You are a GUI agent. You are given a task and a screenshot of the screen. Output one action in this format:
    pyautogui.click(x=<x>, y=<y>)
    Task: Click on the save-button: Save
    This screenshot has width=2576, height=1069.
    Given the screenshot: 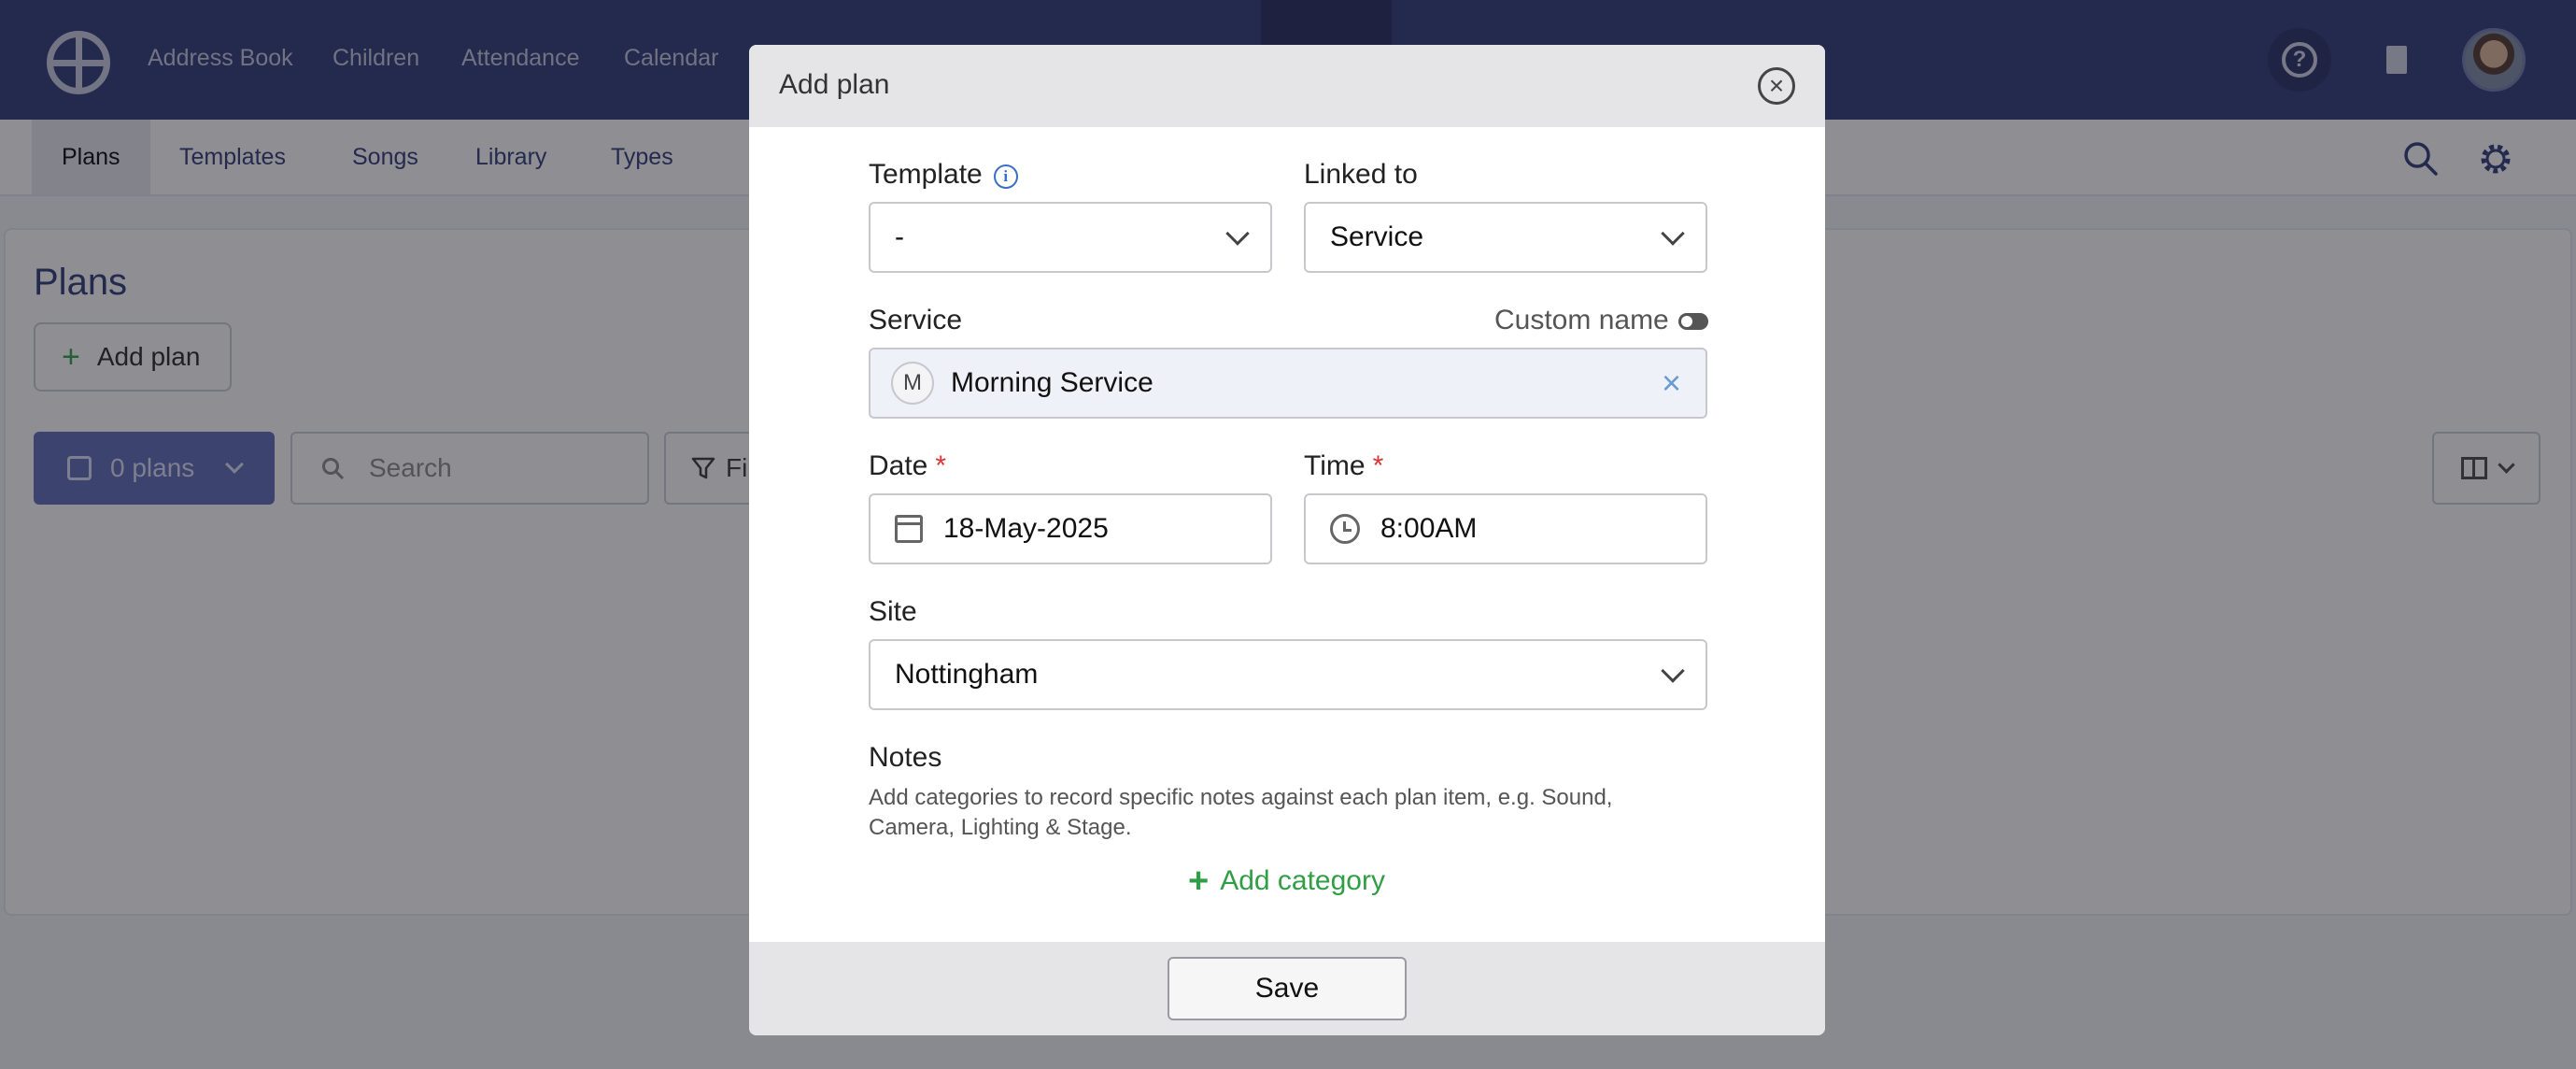 What is the action you would take?
    pyautogui.click(x=1287, y=989)
    